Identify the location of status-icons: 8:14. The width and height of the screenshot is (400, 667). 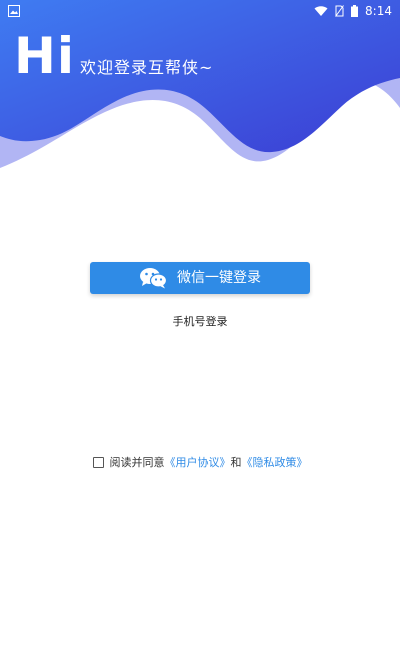
(353, 11).